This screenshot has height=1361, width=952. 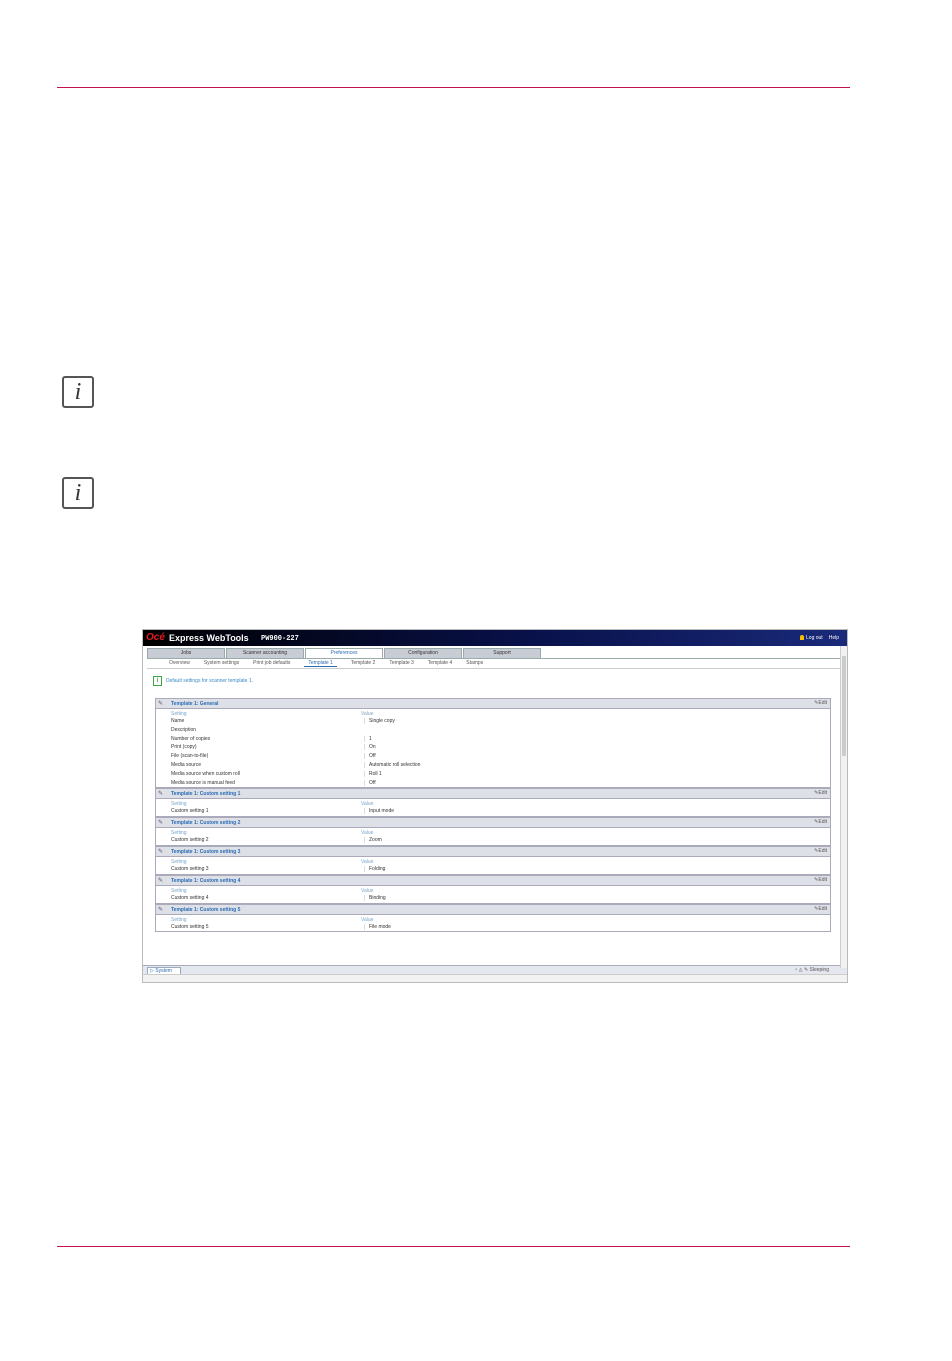 I want to click on section-header: ✎ Template 1: Custom setting 5 ✎Edit, so click(x=493, y=909).